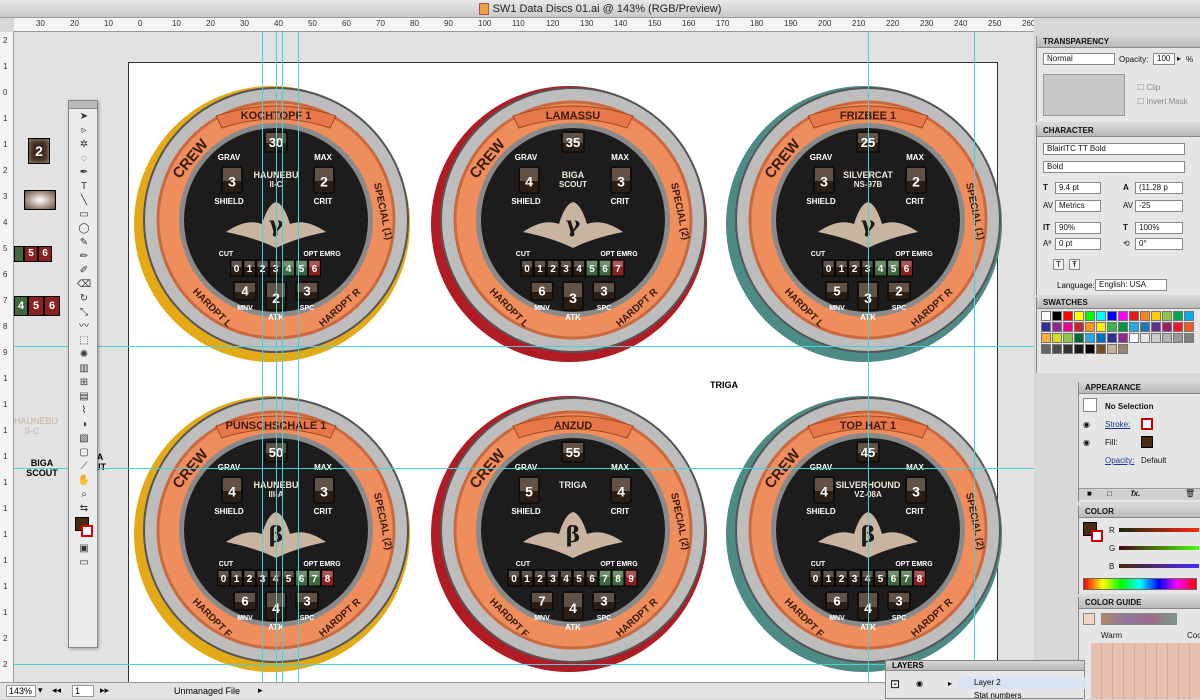  I want to click on font-family-select: BlairITC TT Bold, so click(1114, 149).